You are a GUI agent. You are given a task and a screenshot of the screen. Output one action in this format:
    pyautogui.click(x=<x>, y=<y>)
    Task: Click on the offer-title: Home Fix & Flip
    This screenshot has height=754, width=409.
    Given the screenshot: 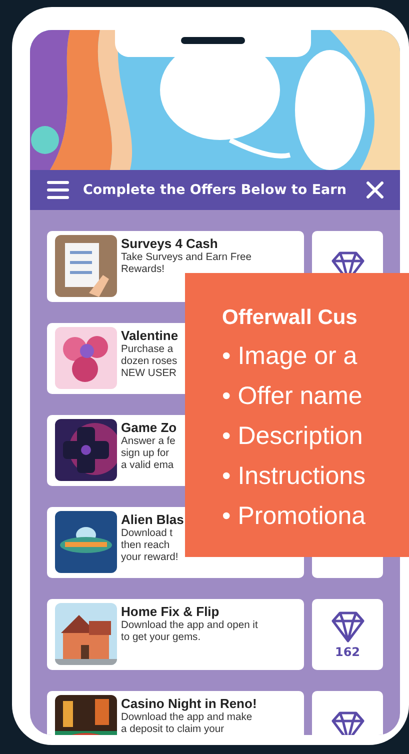 What is the action you would take?
    pyautogui.click(x=170, y=612)
    